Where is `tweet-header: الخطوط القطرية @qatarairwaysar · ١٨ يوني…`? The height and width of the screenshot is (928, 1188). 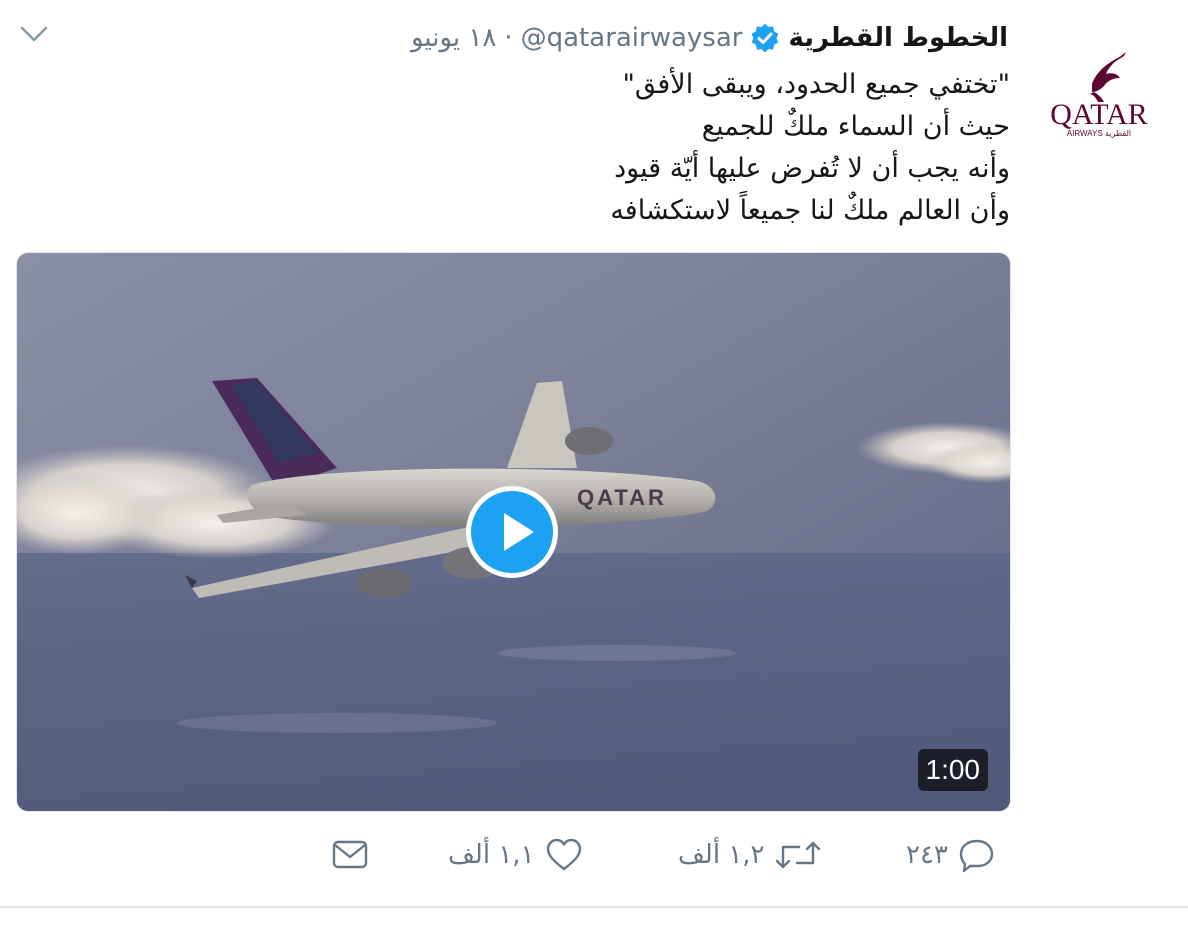
tweet-header: الخطوط القطرية @qatarairwaysar · ١٨ يوني… is located at coordinates (709, 38).